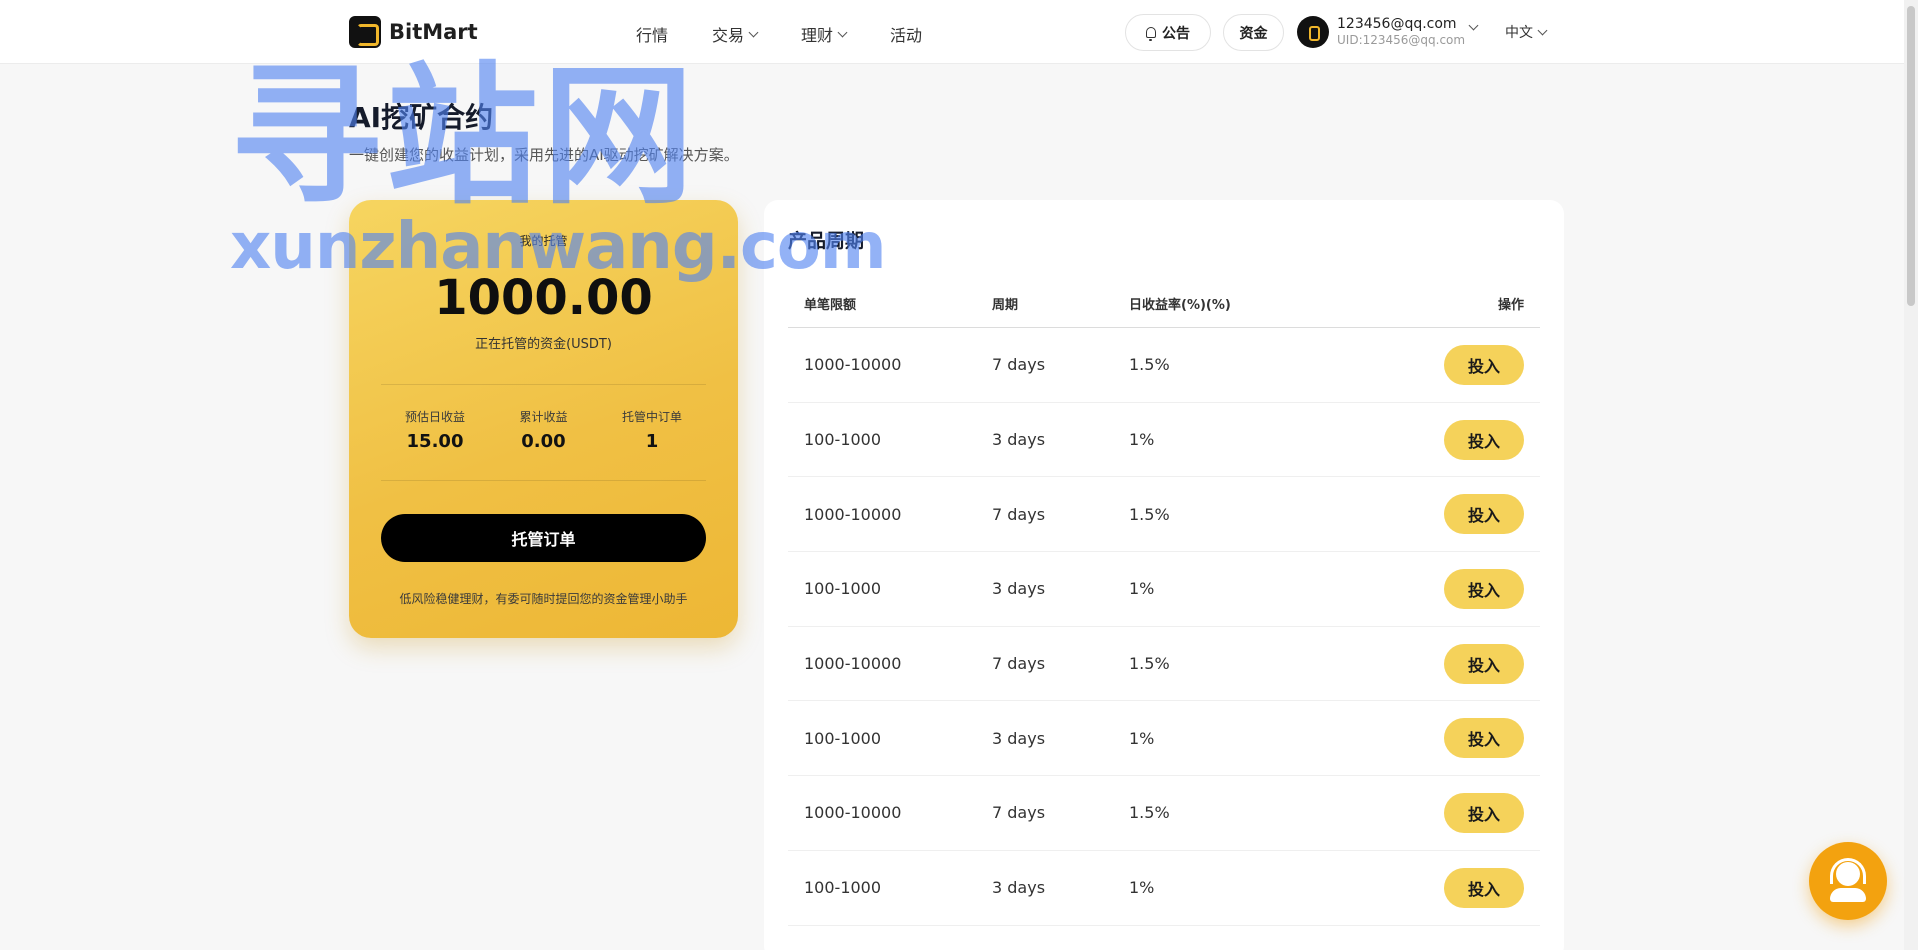 This screenshot has width=1918, height=950. I want to click on stat-total-earnings: 累计收益 0.00, so click(544, 430).